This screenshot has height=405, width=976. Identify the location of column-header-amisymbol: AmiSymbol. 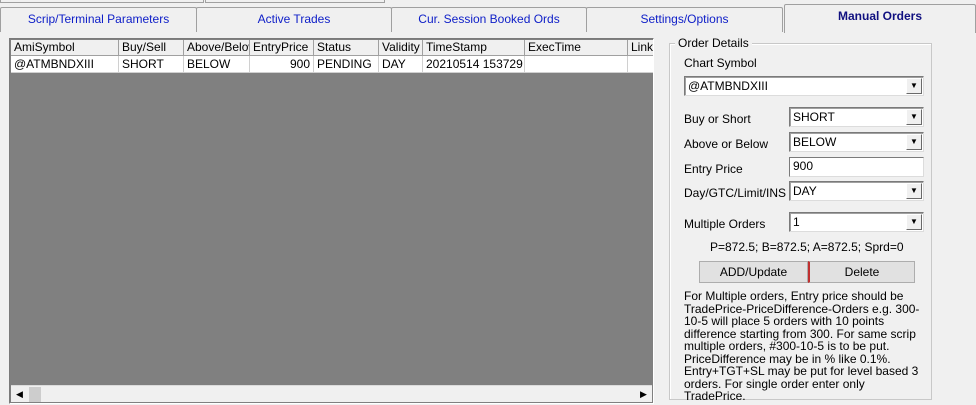
(65, 48).